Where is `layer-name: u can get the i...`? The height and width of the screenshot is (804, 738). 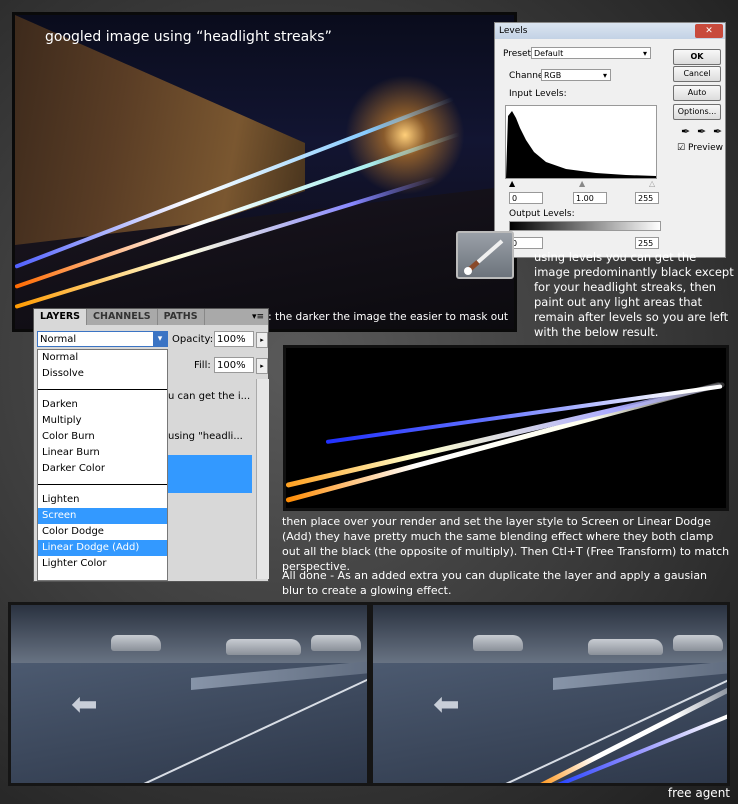 layer-name: u can get the i... is located at coordinates (213, 396).